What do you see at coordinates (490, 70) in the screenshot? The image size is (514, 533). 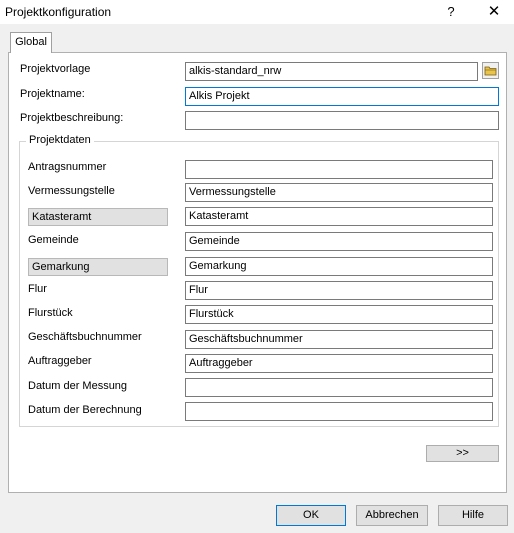 I see `folder-icon` at bounding box center [490, 70].